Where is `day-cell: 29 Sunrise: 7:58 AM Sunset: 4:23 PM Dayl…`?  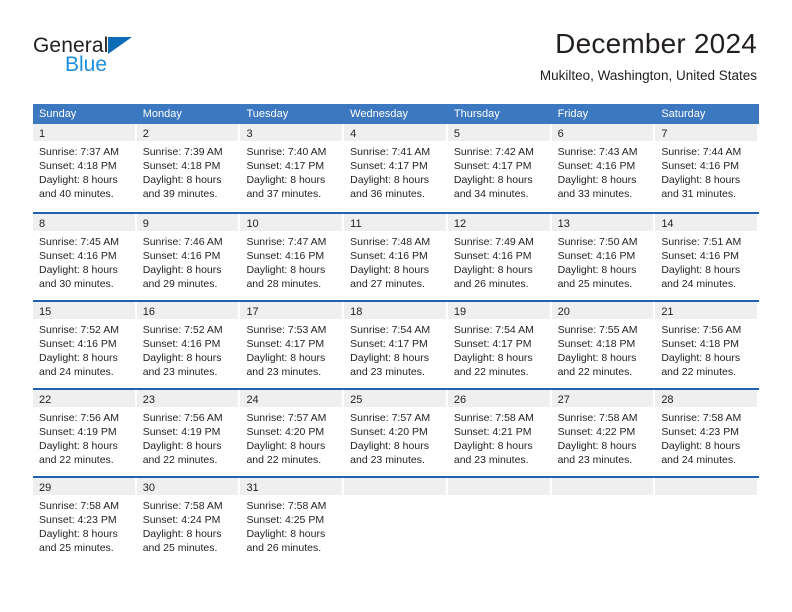 day-cell: 29 Sunrise: 7:58 AM Sunset: 4:23 PM Dayl… is located at coordinates (85, 521).